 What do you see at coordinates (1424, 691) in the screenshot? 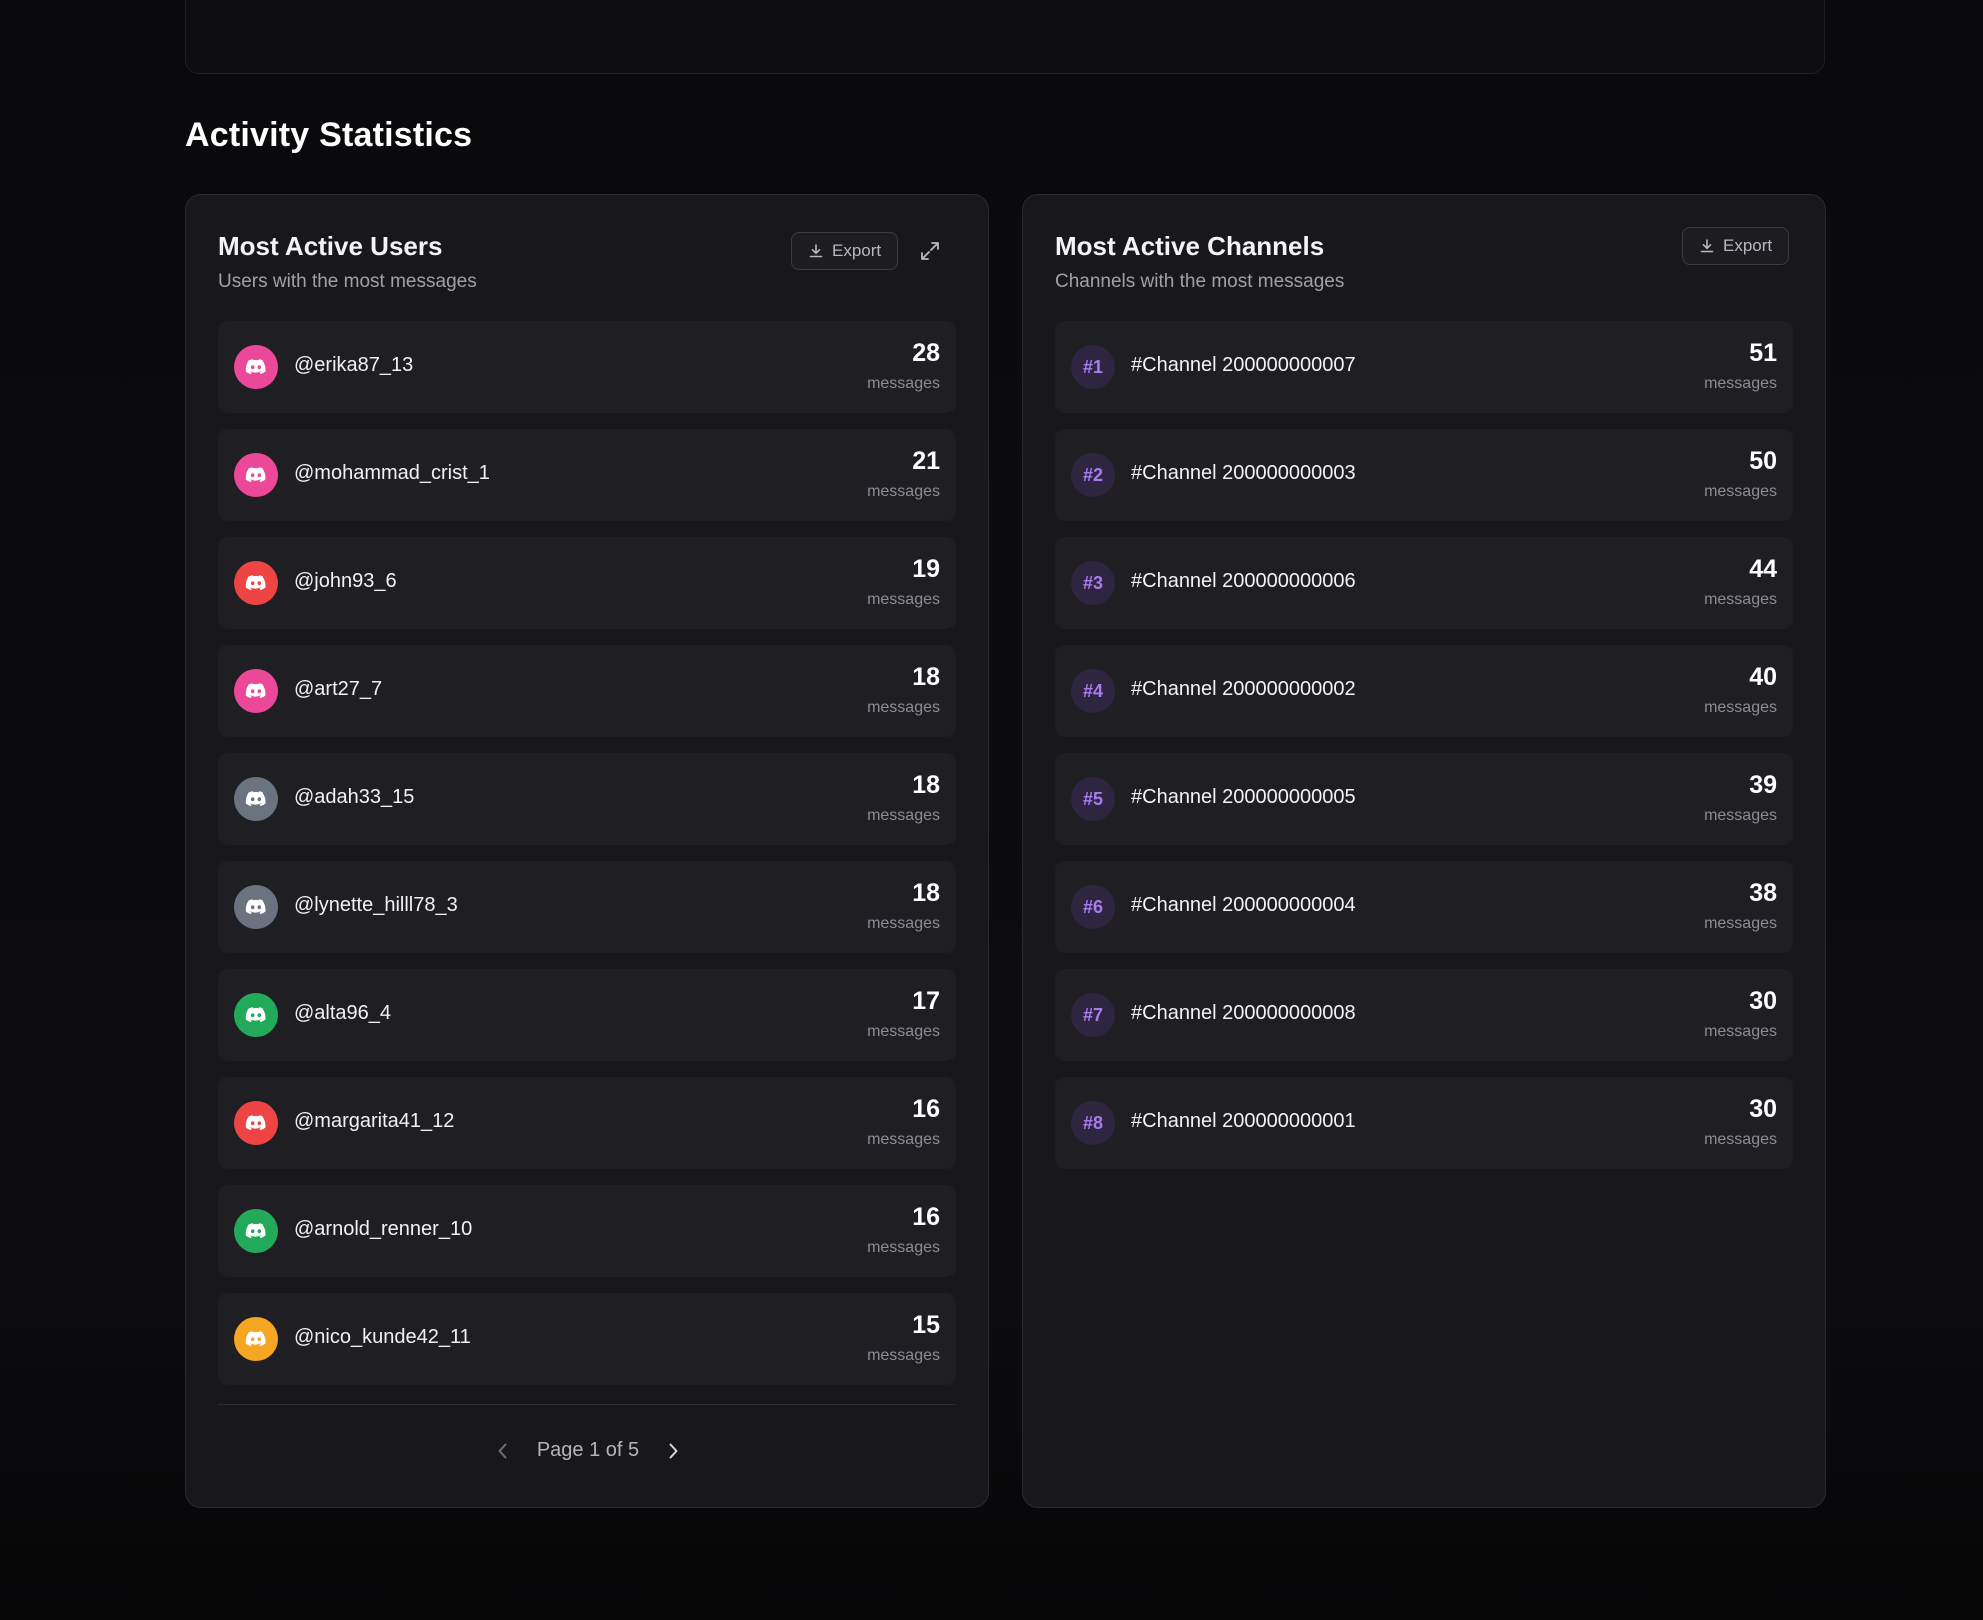
I see `channel-row: #4 #Channel 200000000002 40 messages` at bounding box center [1424, 691].